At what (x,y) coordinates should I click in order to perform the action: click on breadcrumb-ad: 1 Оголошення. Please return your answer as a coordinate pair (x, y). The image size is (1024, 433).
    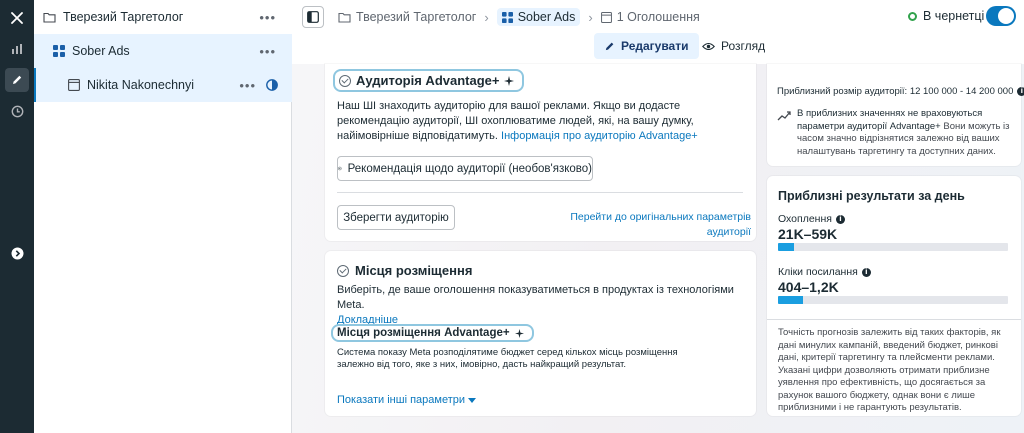
    Looking at the image, I should click on (650, 17).